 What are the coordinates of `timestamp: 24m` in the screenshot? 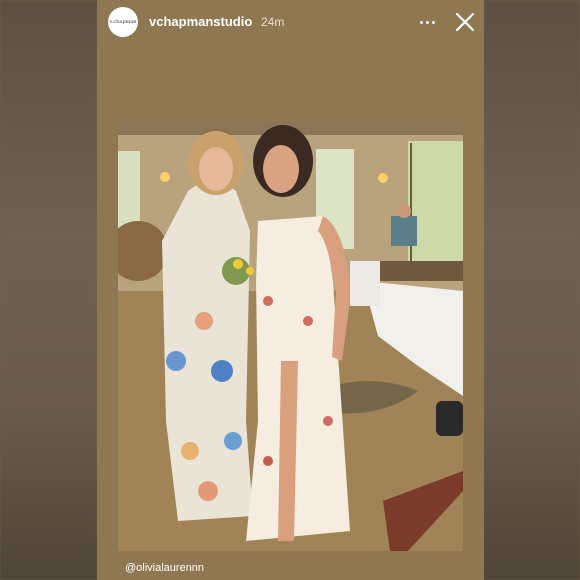 It's located at (273, 22).